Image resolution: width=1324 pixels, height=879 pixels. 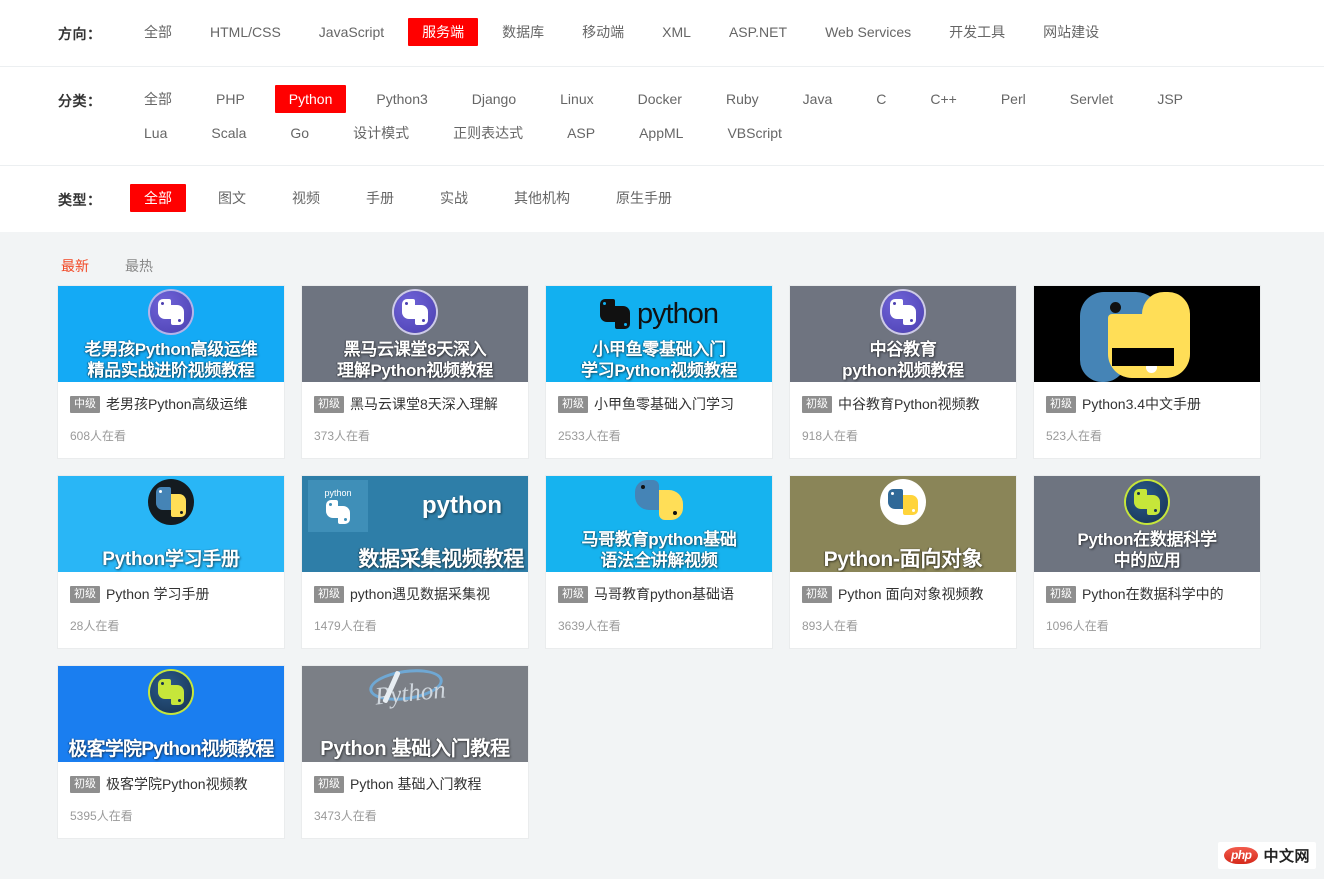 What do you see at coordinates (80, 200) in the screenshot?
I see `filter-label-type: 类型：` at bounding box center [80, 200].